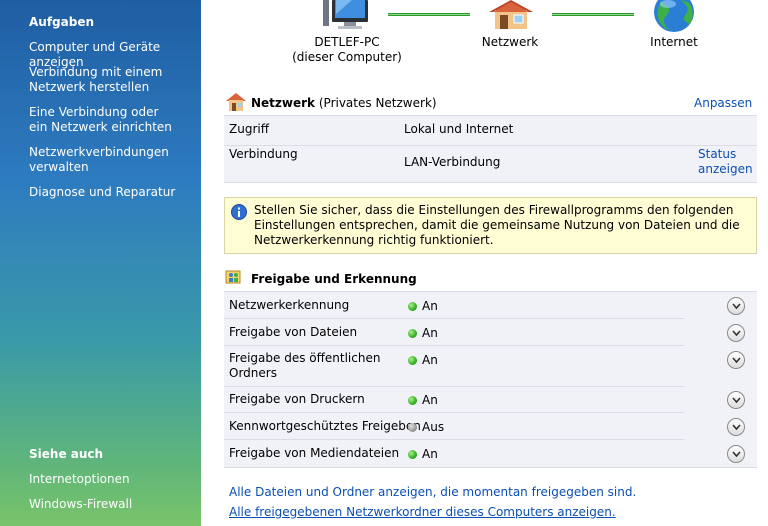 The width and height of the screenshot is (768, 526). What do you see at coordinates (289, 305) in the screenshot?
I see `sharing-item-label: Netzwerkerkennung` at bounding box center [289, 305].